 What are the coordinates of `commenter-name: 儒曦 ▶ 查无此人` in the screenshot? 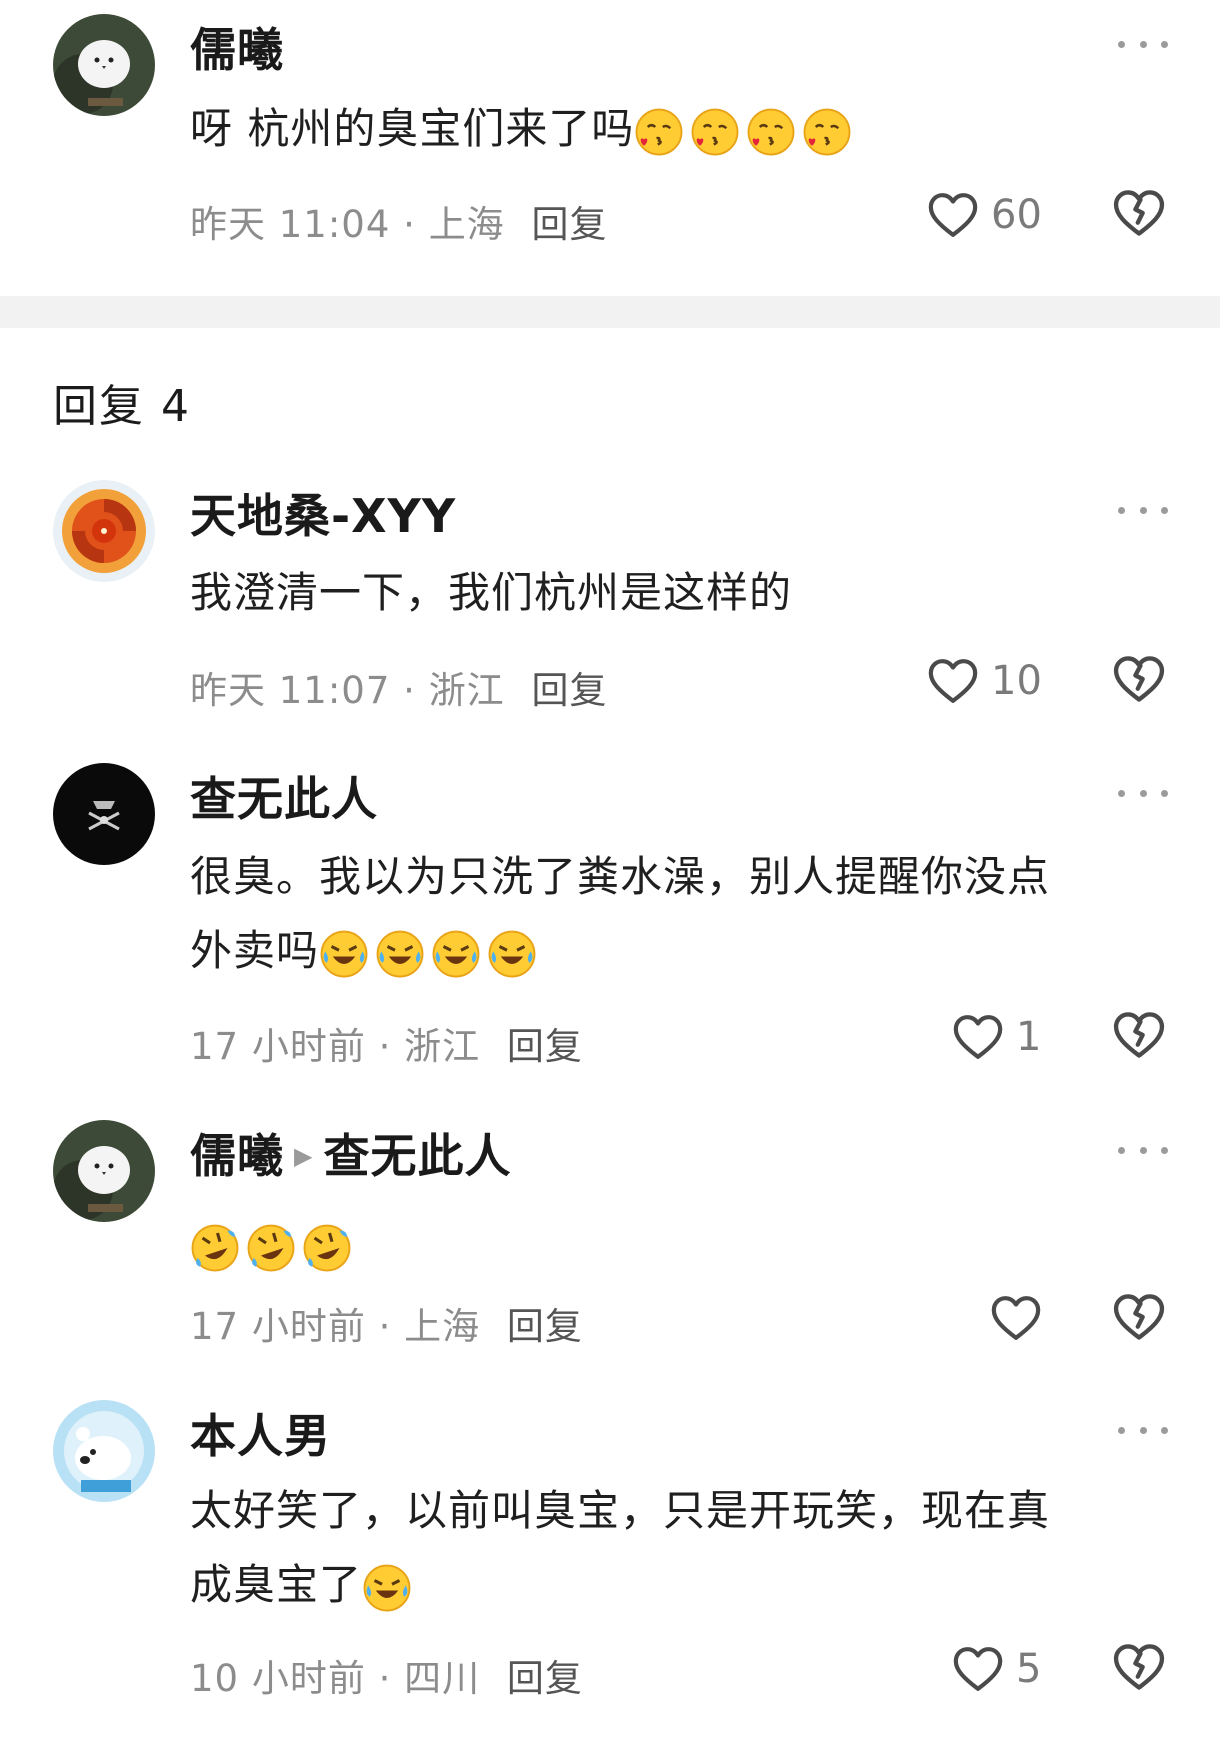 It's located at (350, 1153).